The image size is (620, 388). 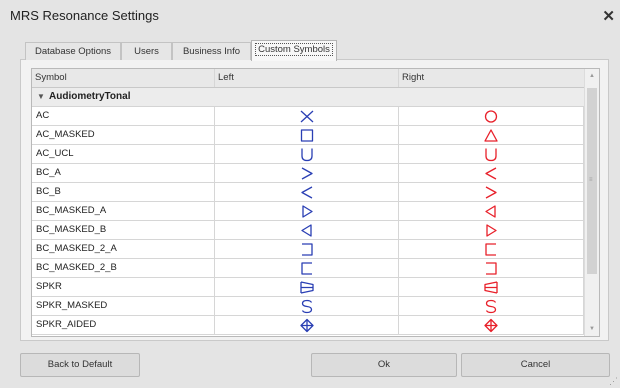 I want to click on tab-database-options: Database Options, so click(x=73, y=51).